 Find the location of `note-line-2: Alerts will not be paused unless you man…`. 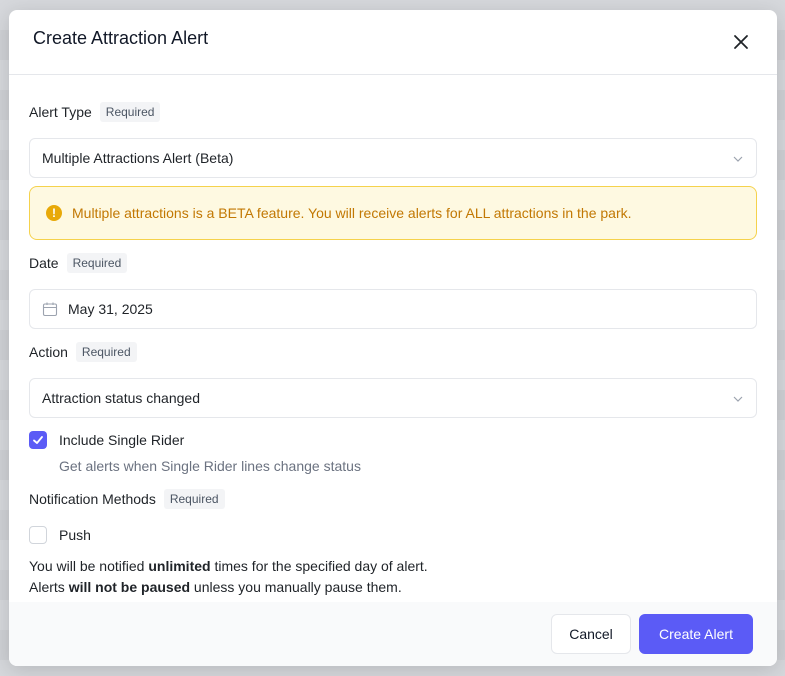

note-line-2: Alerts will not be paused unless you man… is located at coordinates (215, 587).